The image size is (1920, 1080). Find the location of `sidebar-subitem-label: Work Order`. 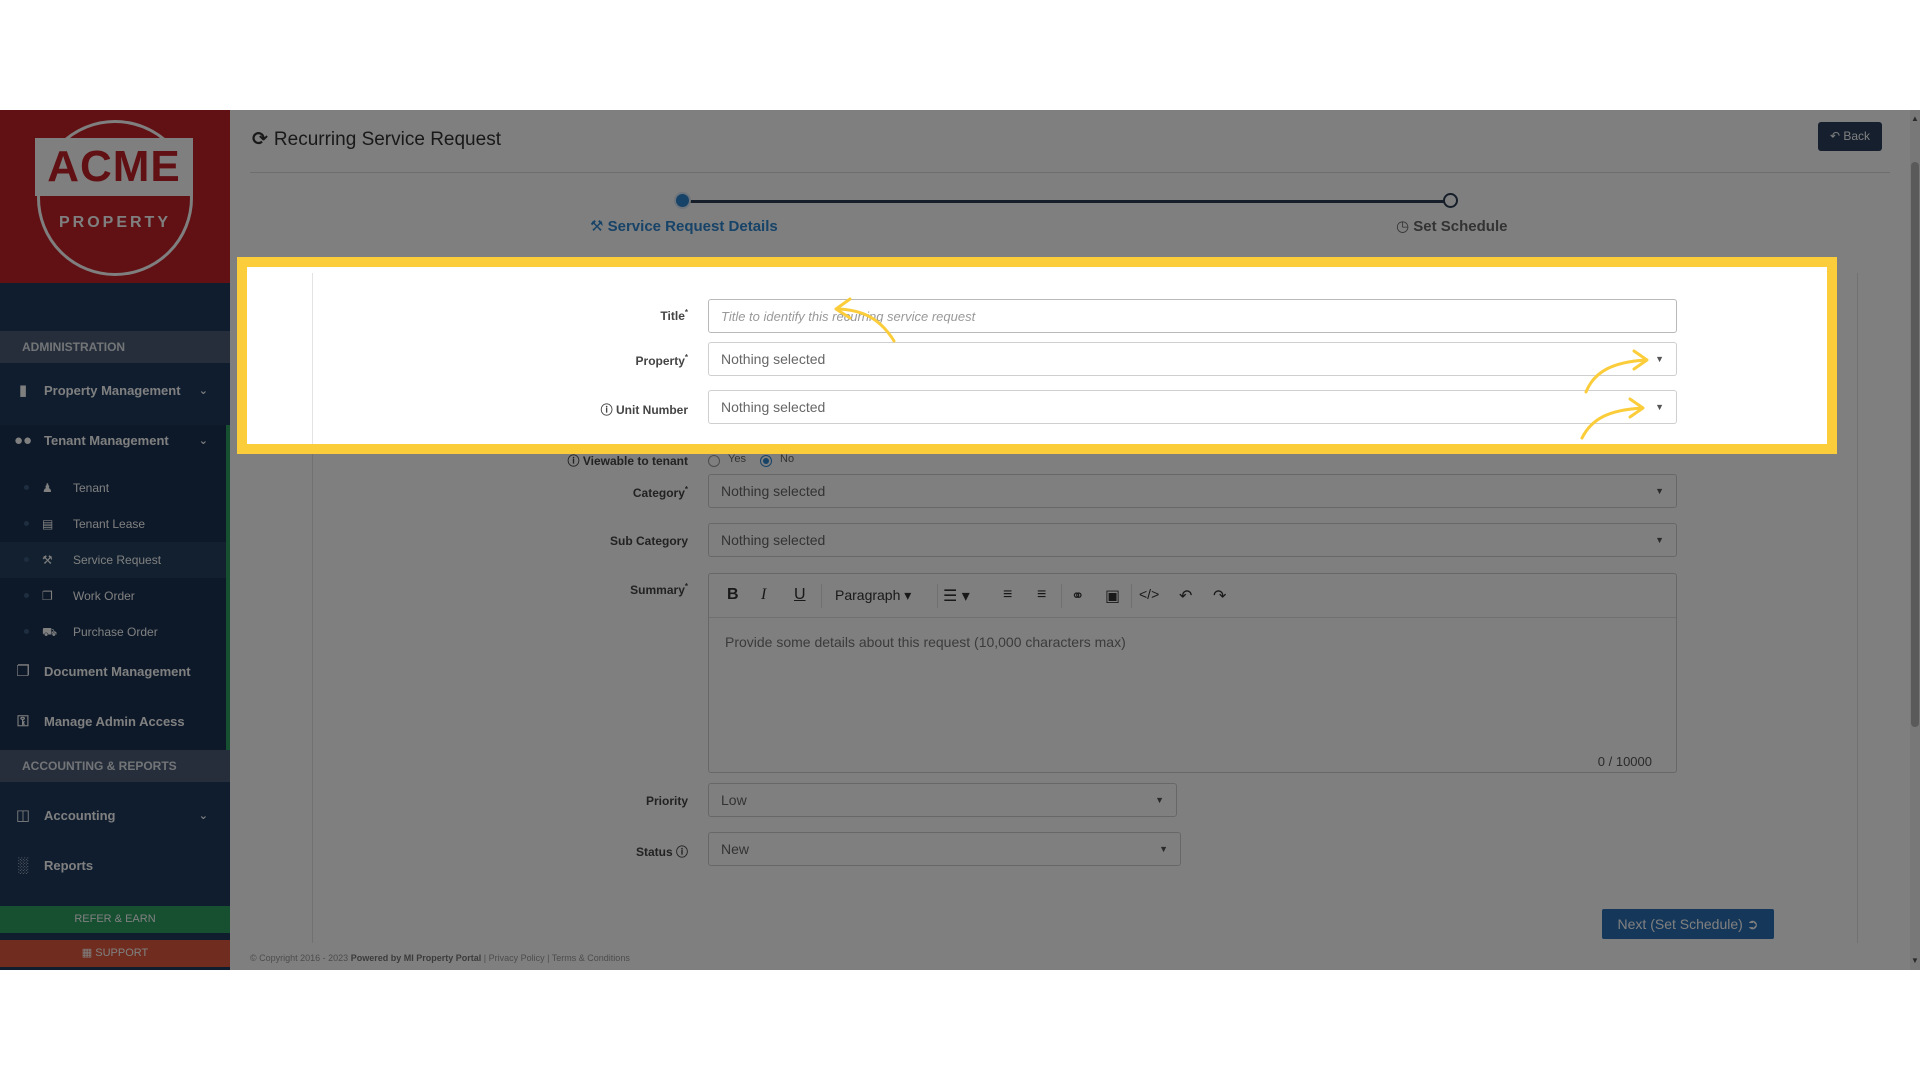

sidebar-subitem-label: Work Order is located at coordinates (104, 596).